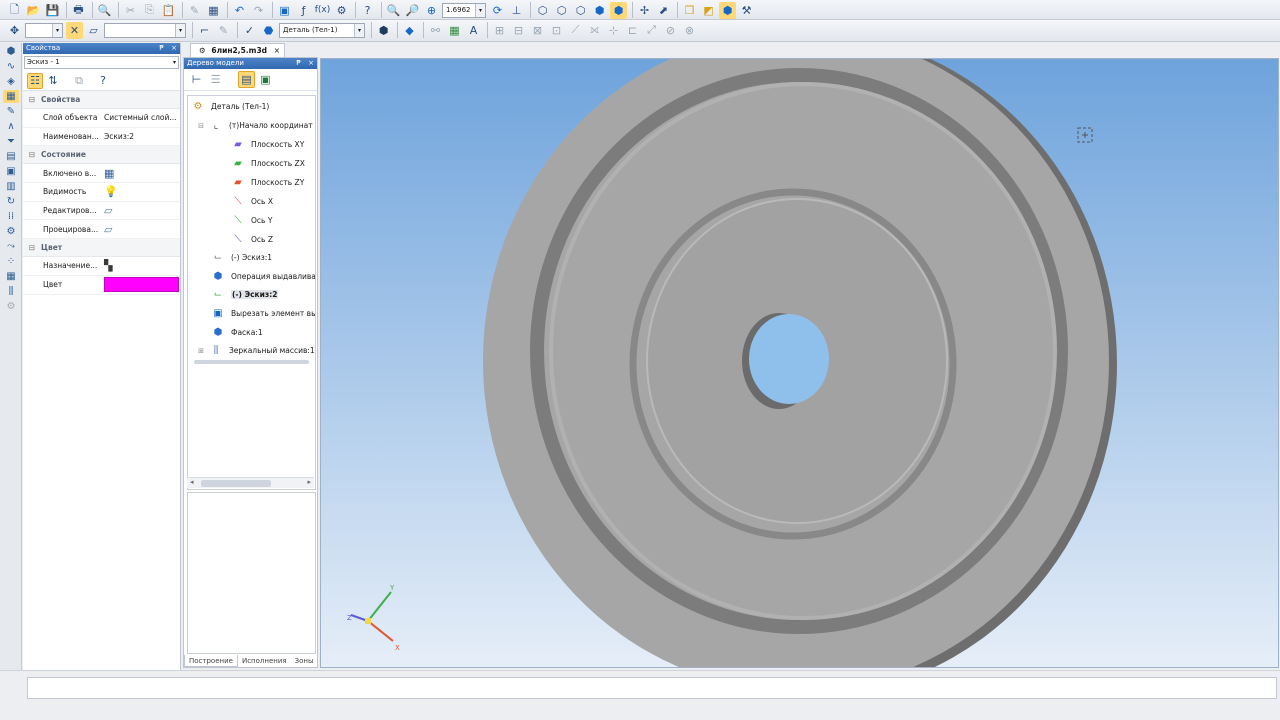  I want to click on check-icon: ✓, so click(249, 30).